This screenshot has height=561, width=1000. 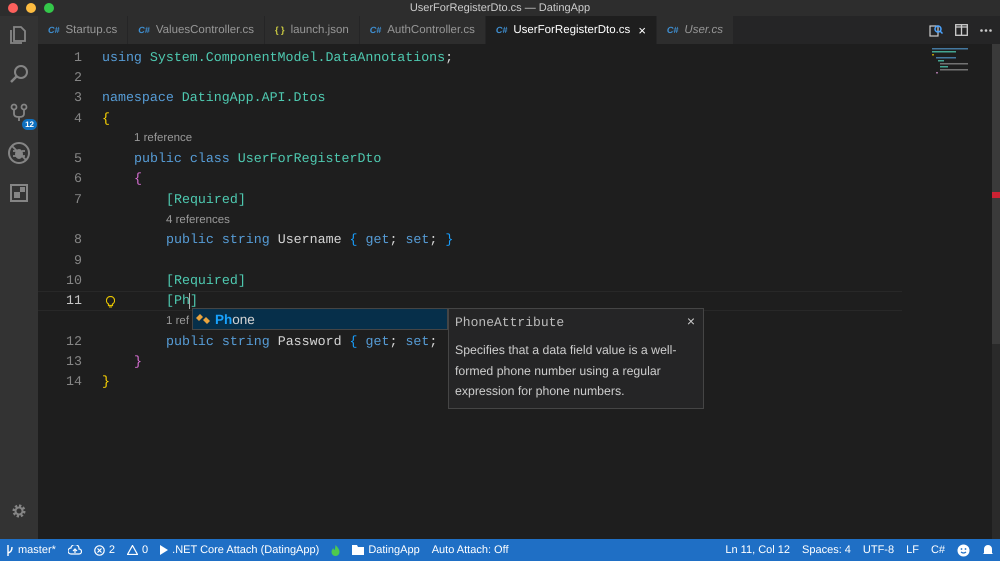 I want to click on line-number: 9, so click(x=78, y=260).